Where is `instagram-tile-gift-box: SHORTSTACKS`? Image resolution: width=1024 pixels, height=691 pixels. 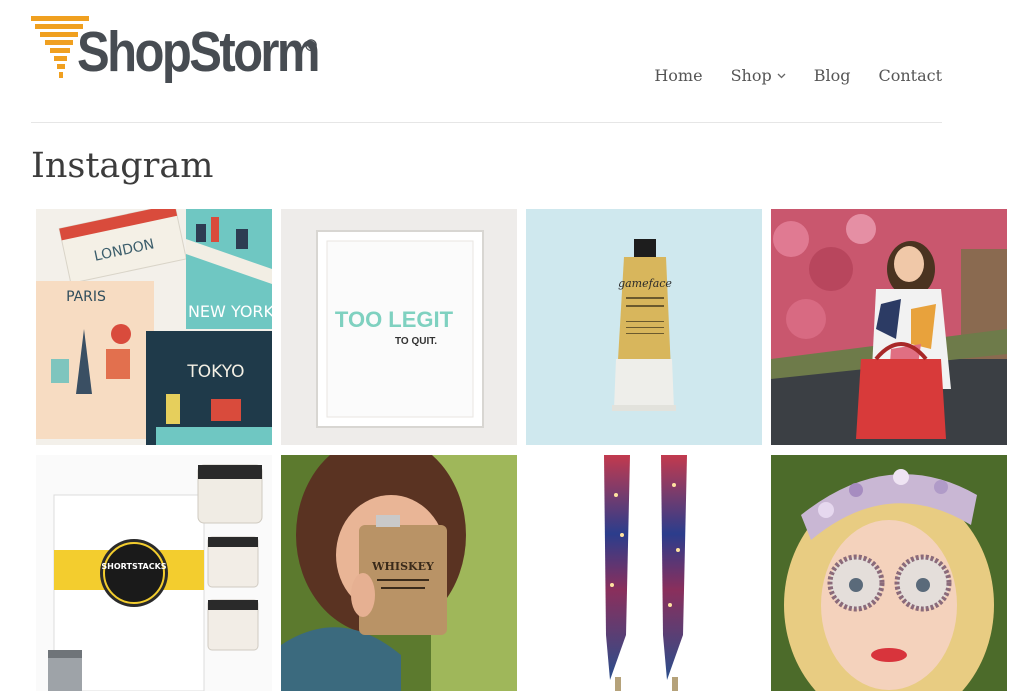
instagram-tile-gift-box: SHORTSTACKS is located at coordinates (154, 573).